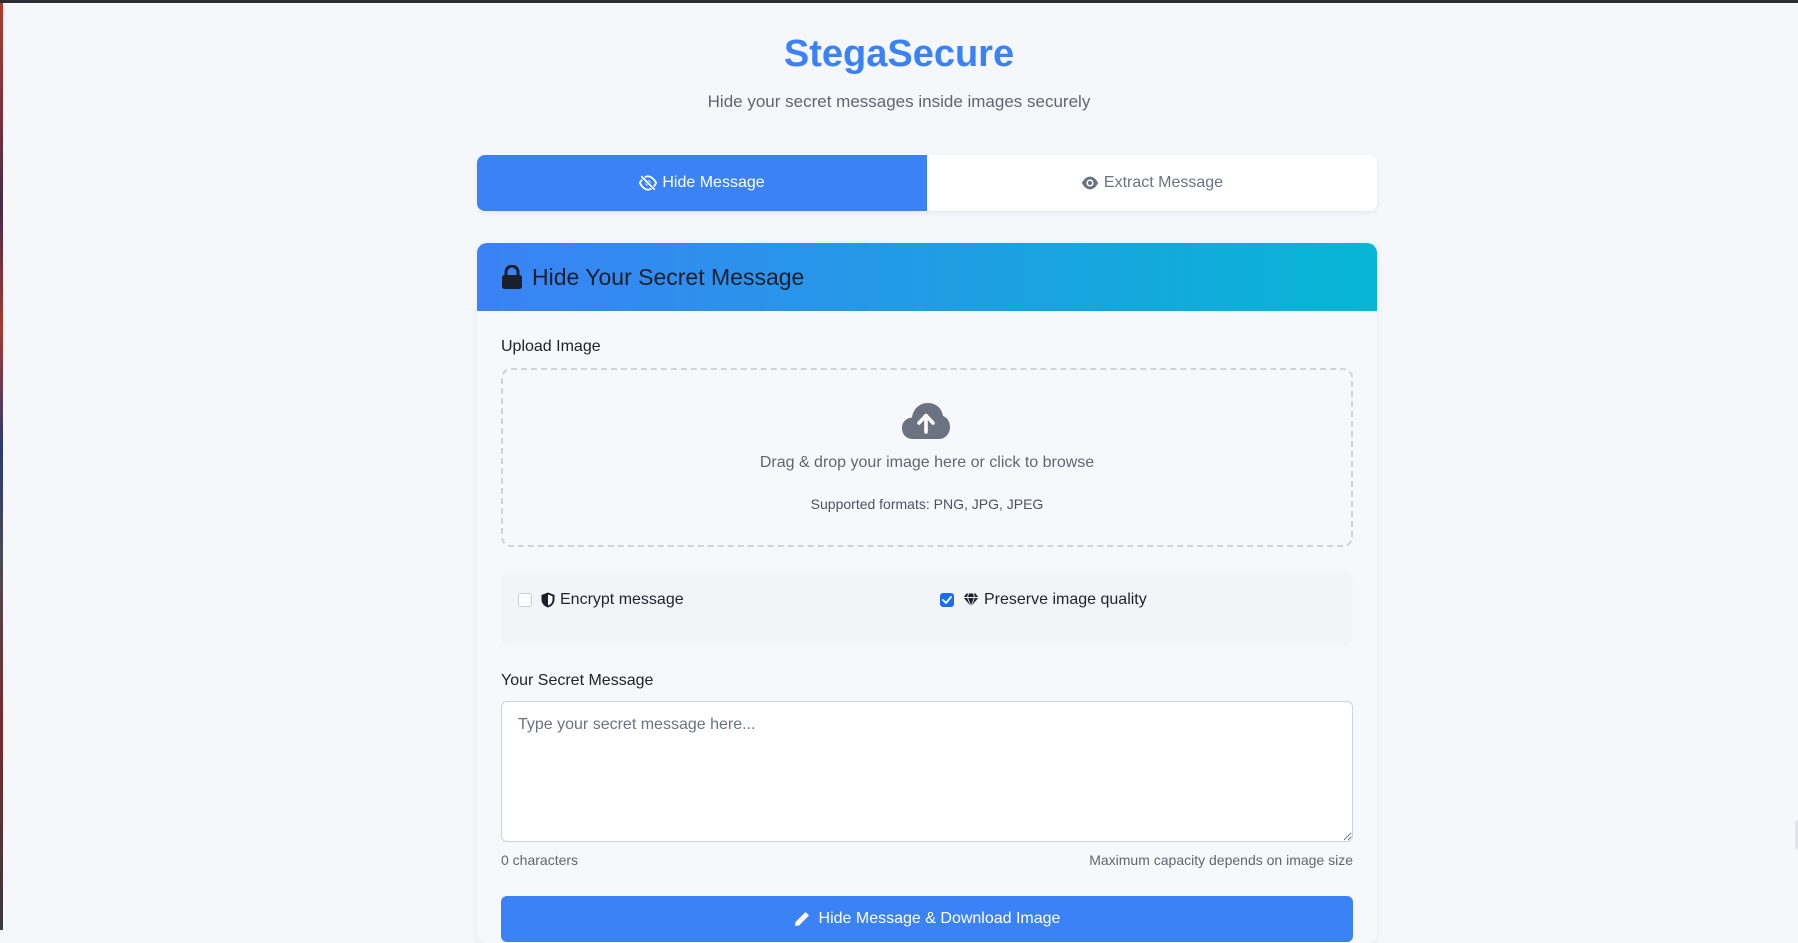  I want to click on mode-tabs: Hide Message Extract Message, so click(927, 183).